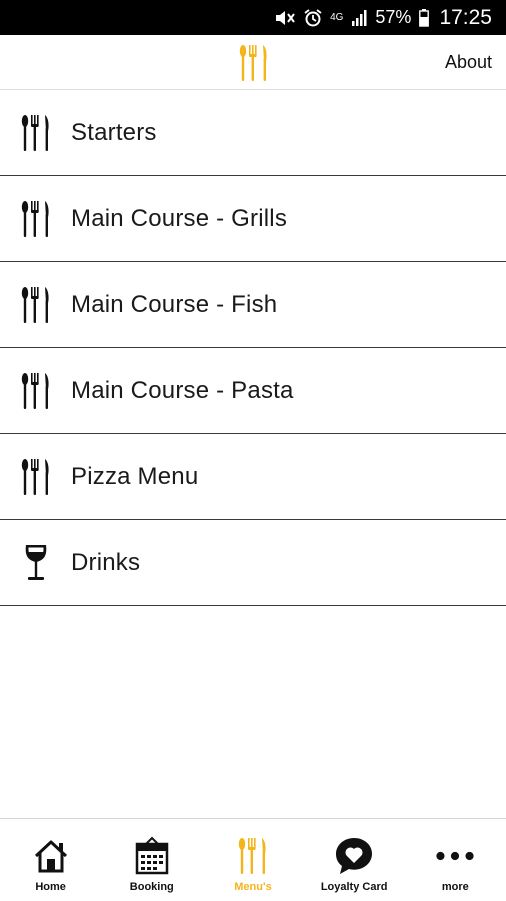 The height and width of the screenshot is (901, 506). I want to click on heart-bubble-icon, so click(354, 856).